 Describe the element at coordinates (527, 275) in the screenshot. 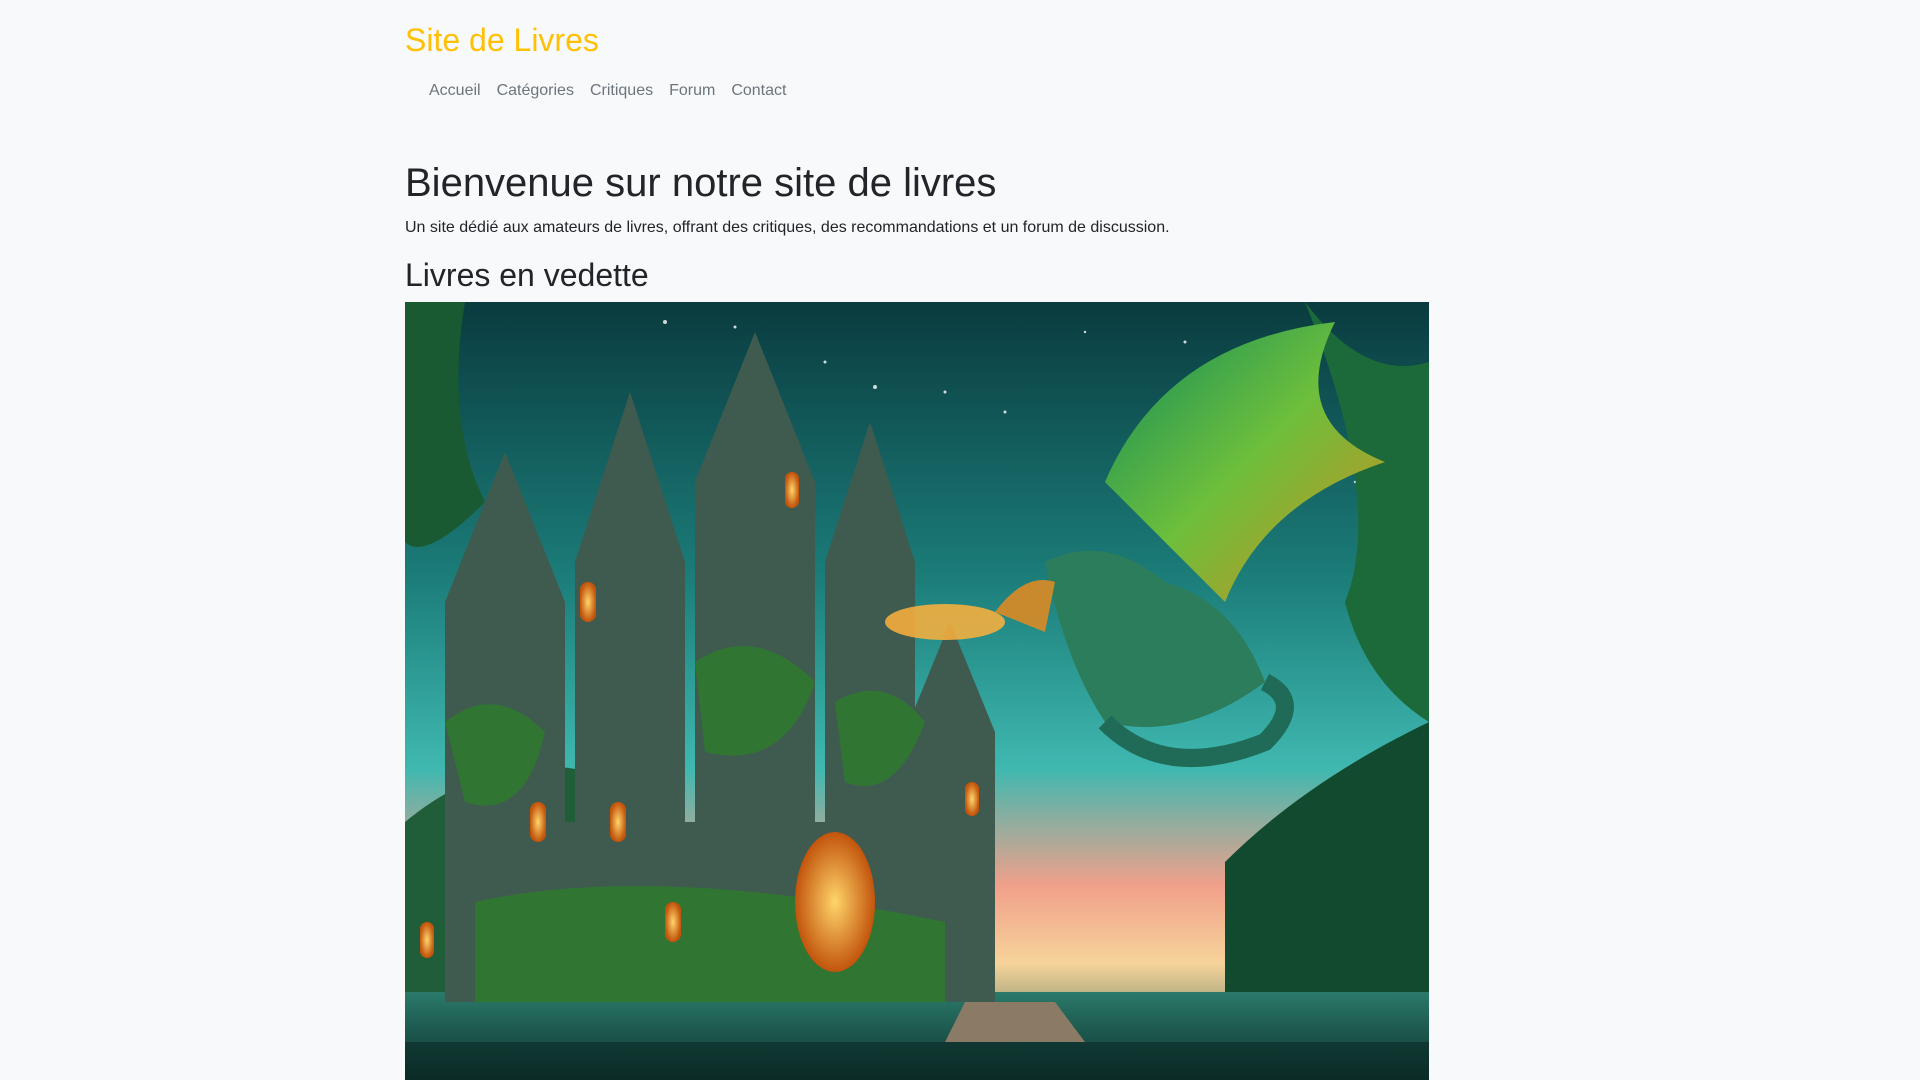

I see `featured-books-heading: Livres en vedette` at that location.